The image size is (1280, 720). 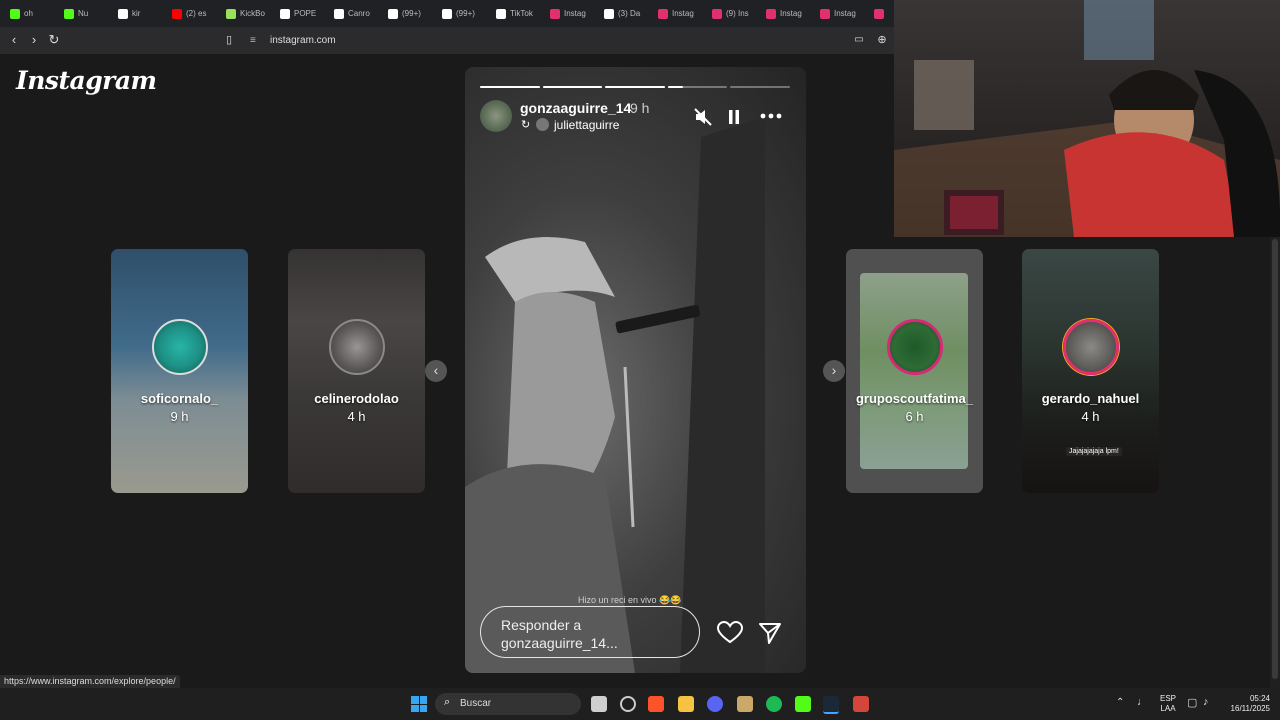 What do you see at coordinates (229, 40) in the screenshot?
I see `bookmark-icon: ▯` at bounding box center [229, 40].